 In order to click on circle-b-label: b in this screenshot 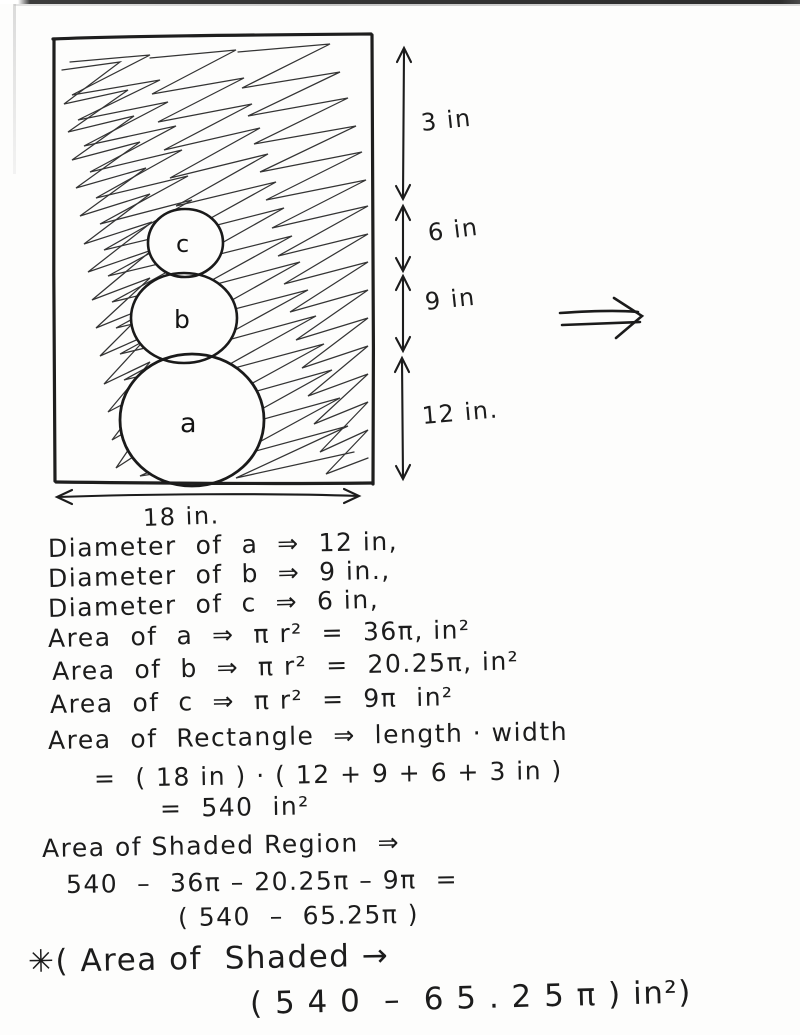, I will do `click(182, 319)`.